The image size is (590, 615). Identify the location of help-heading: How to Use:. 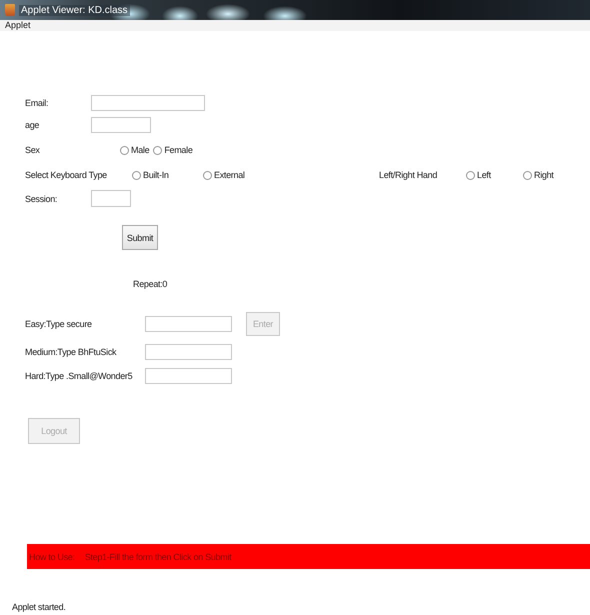
(52, 557).